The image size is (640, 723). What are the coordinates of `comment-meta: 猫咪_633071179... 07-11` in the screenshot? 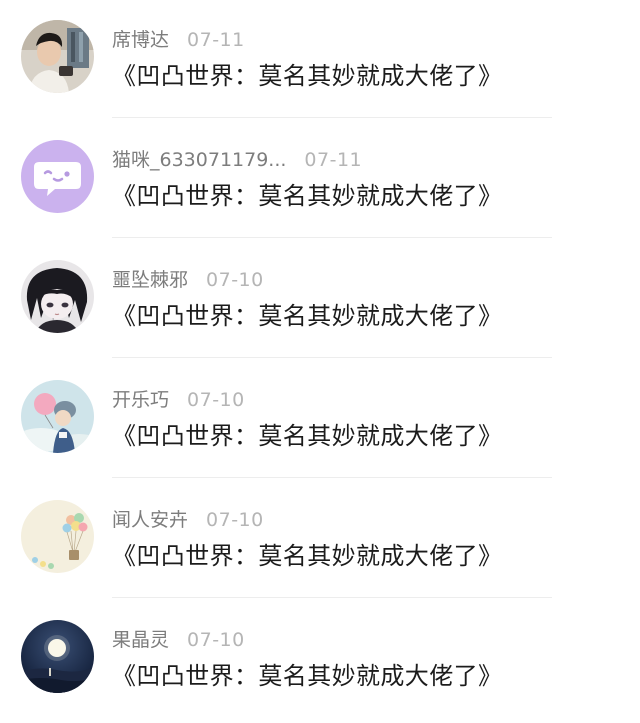 It's located at (237, 160).